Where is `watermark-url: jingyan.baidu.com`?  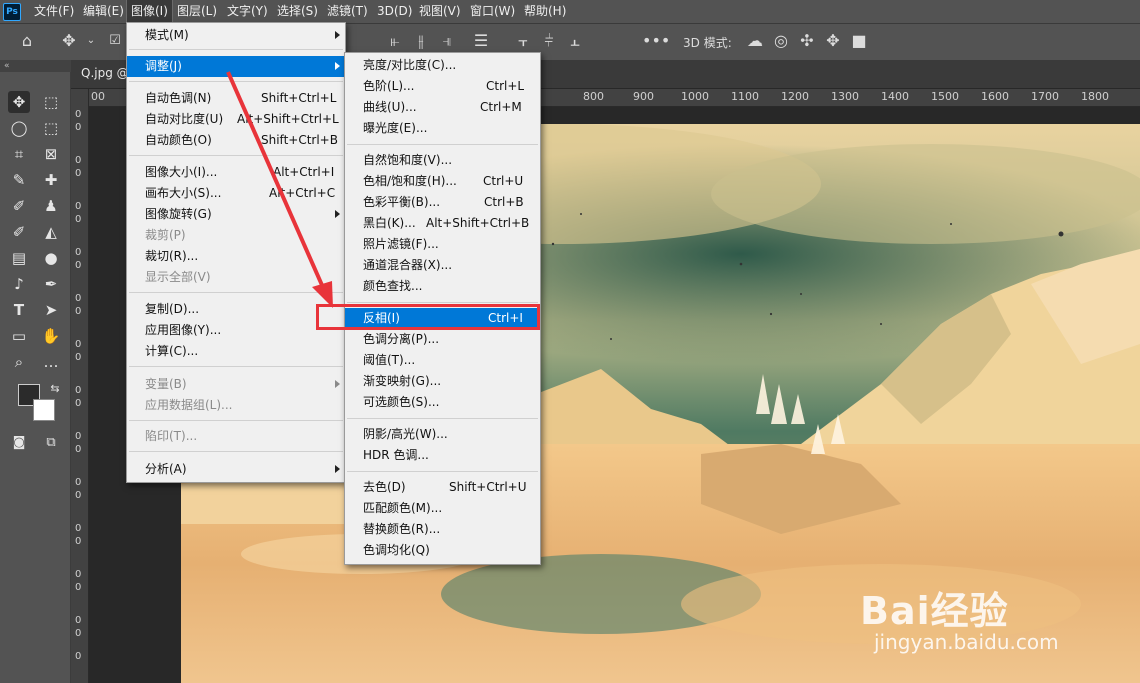 watermark-url: jingyan.baidu.com is located at coordinates (966, 642).